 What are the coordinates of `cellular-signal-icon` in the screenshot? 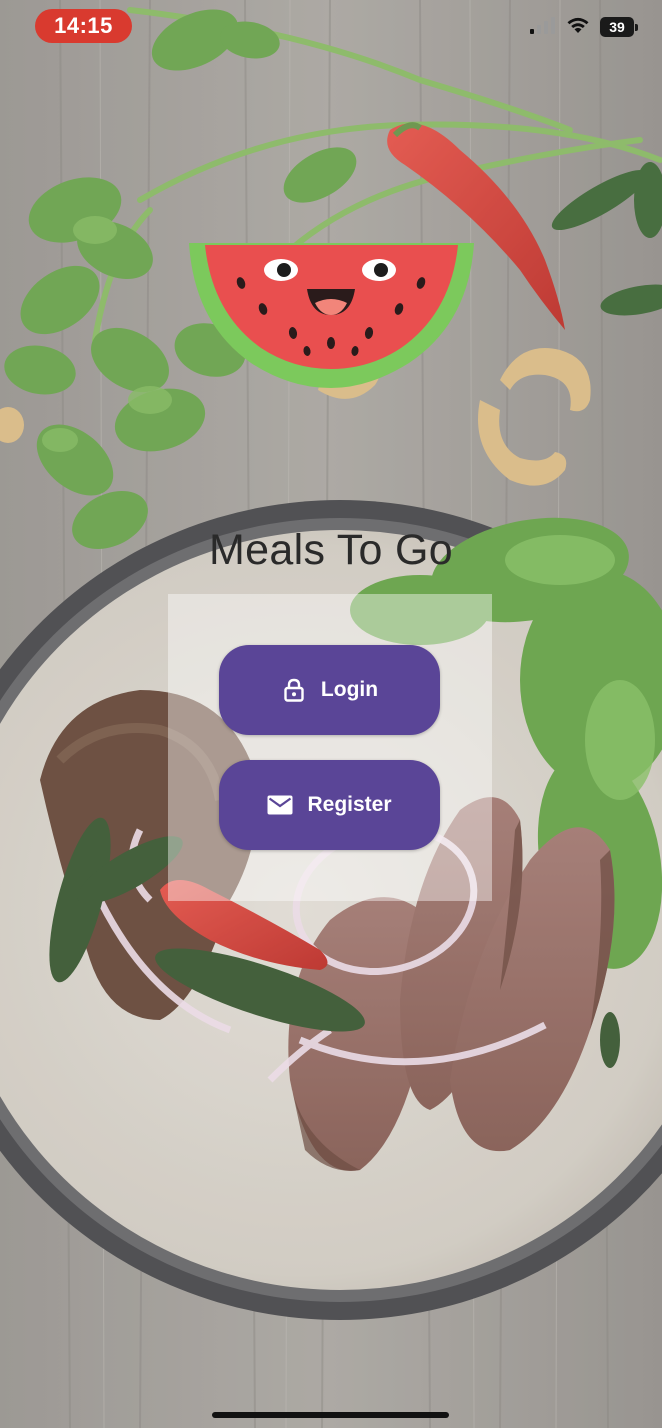 It's located at (543, 27).